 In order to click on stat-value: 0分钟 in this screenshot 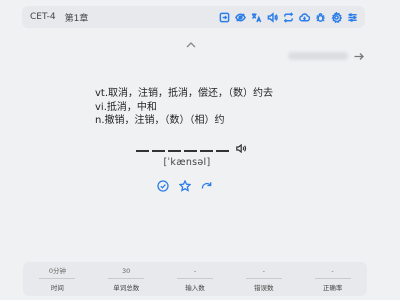, I will do `click(57, 270)`.